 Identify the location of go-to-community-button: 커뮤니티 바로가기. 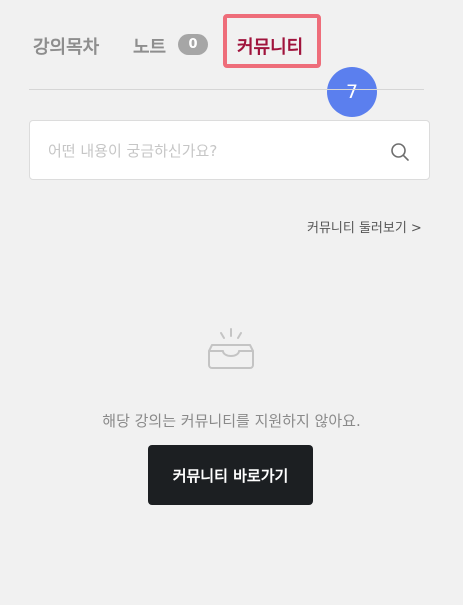
(230, 475).